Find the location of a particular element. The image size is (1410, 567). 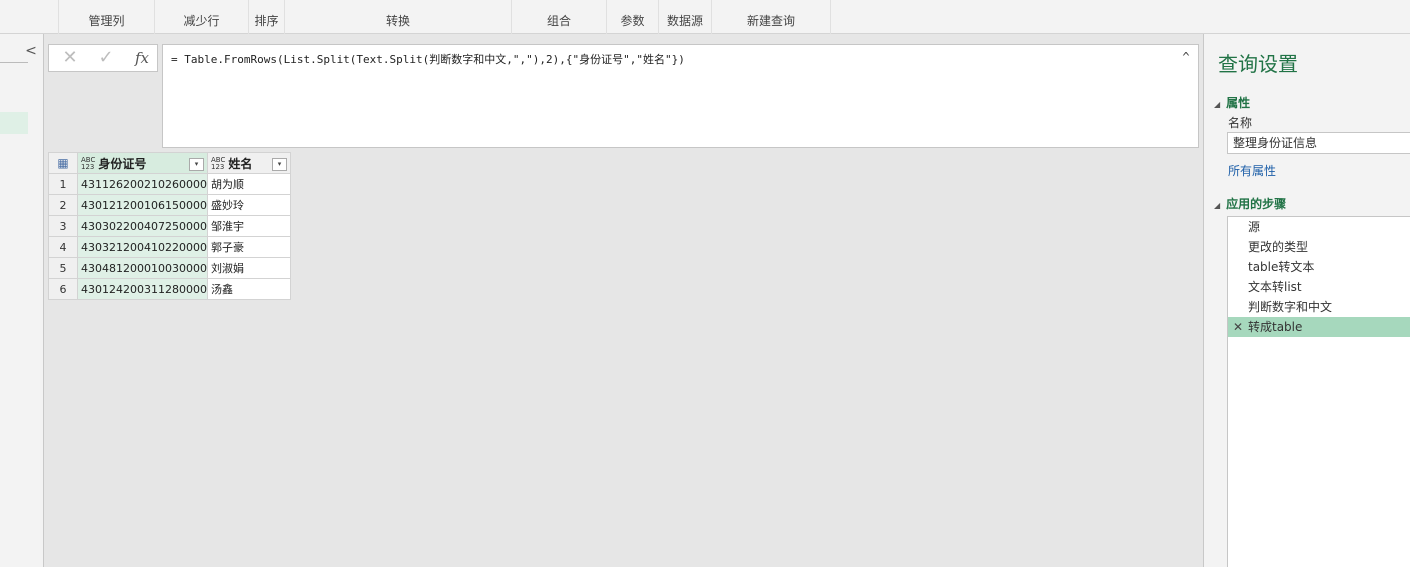

ribbon-group-labels: 管理列 减少行 排序 转换 组合 参数 数据源 新建查询 is located at coordinates (705, 17).